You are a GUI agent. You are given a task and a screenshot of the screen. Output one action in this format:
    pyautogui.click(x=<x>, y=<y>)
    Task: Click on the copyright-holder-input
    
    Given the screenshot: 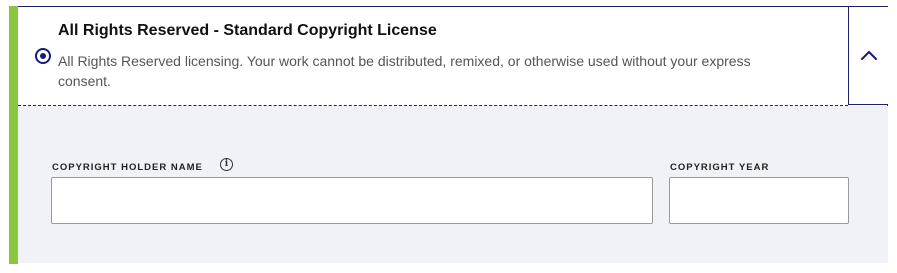 What is the action you would take?
    pyautogui.click(x=352, y=200)
    